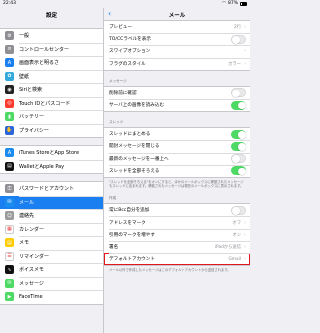 This screenshot has width=320, height=333. Describe the element at coordinates (51, 117) in the screenshot. I see `sidebar-item: ▮ バッテリー` at that location.